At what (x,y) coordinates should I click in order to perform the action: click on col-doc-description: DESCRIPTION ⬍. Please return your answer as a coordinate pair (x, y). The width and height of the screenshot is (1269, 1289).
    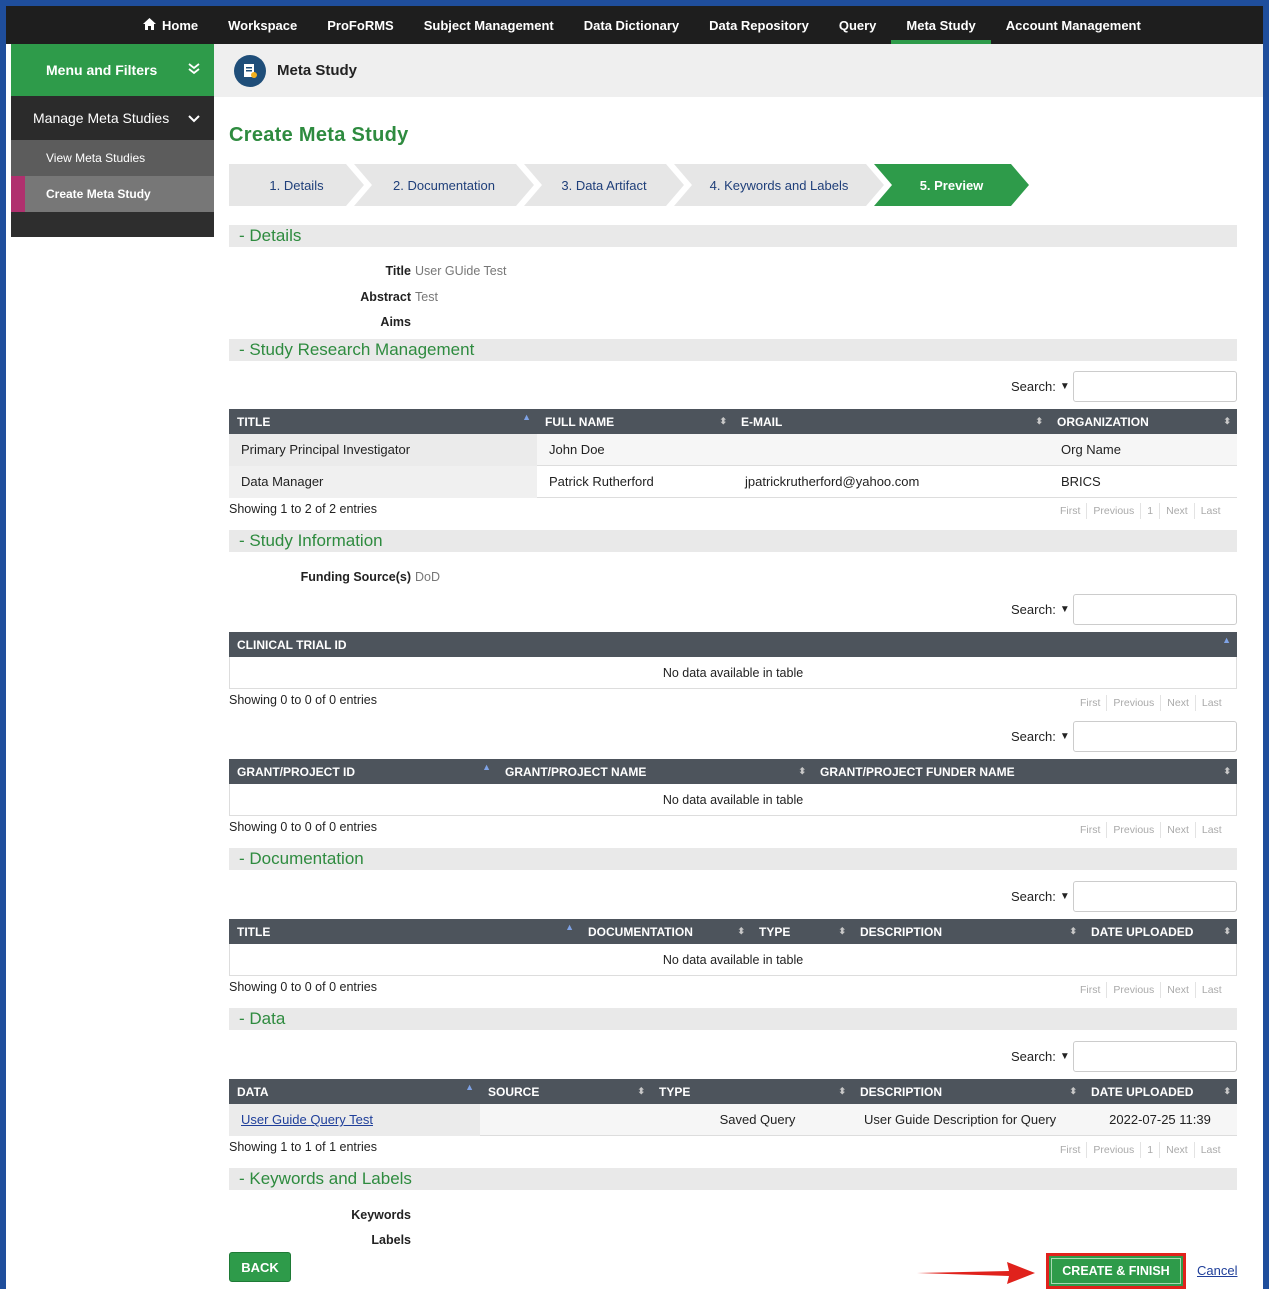
    Looking at the image, I should click on (967, 931).